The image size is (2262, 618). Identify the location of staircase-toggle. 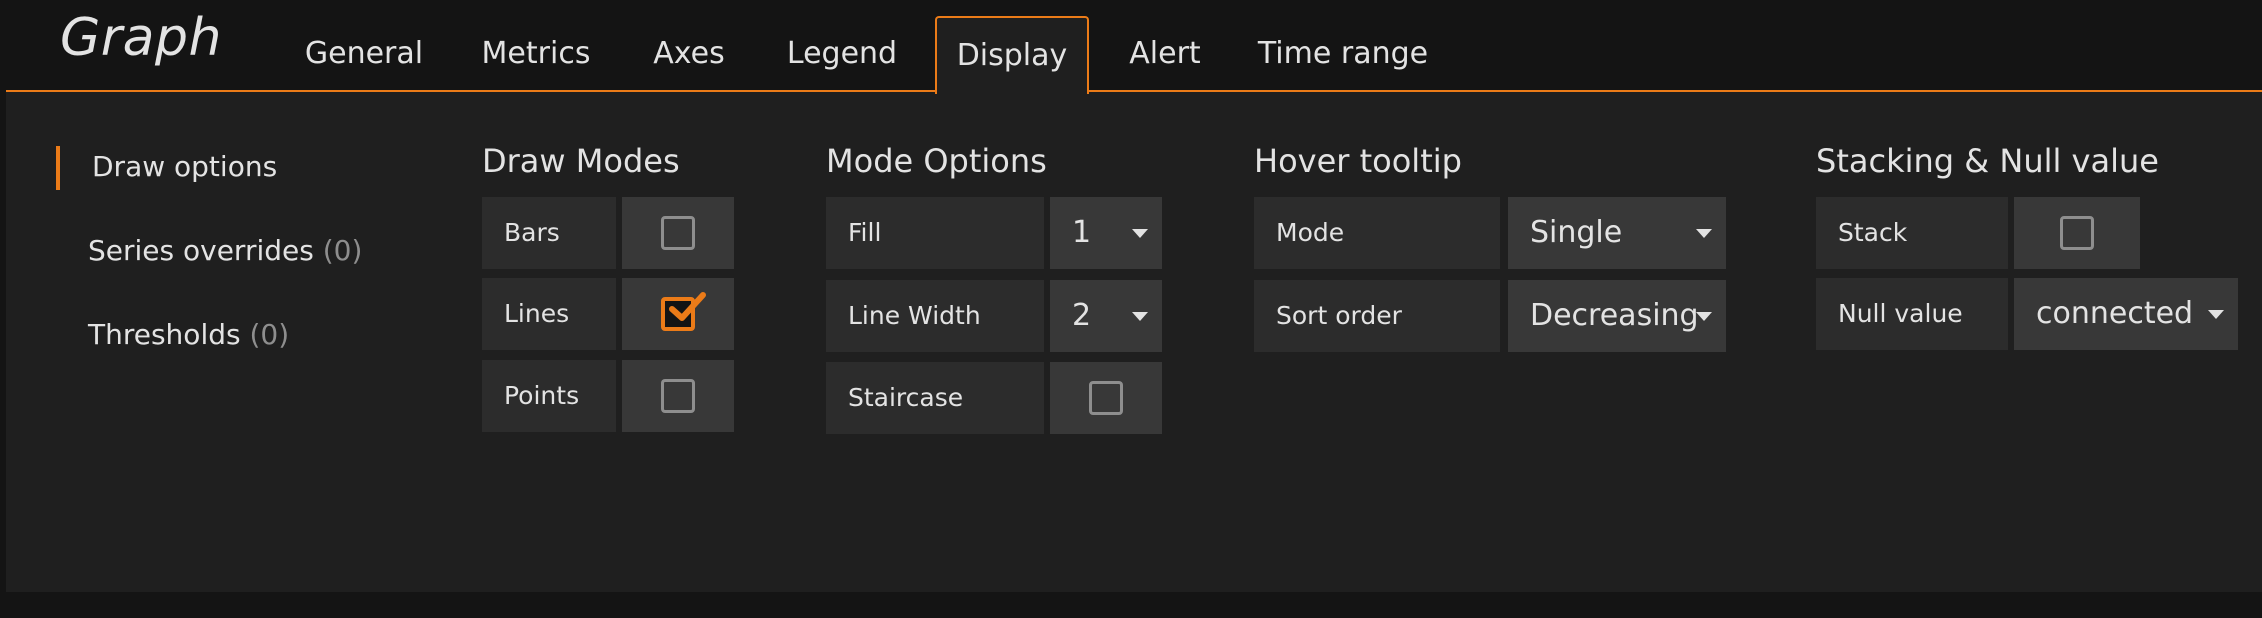
(1106, 398).